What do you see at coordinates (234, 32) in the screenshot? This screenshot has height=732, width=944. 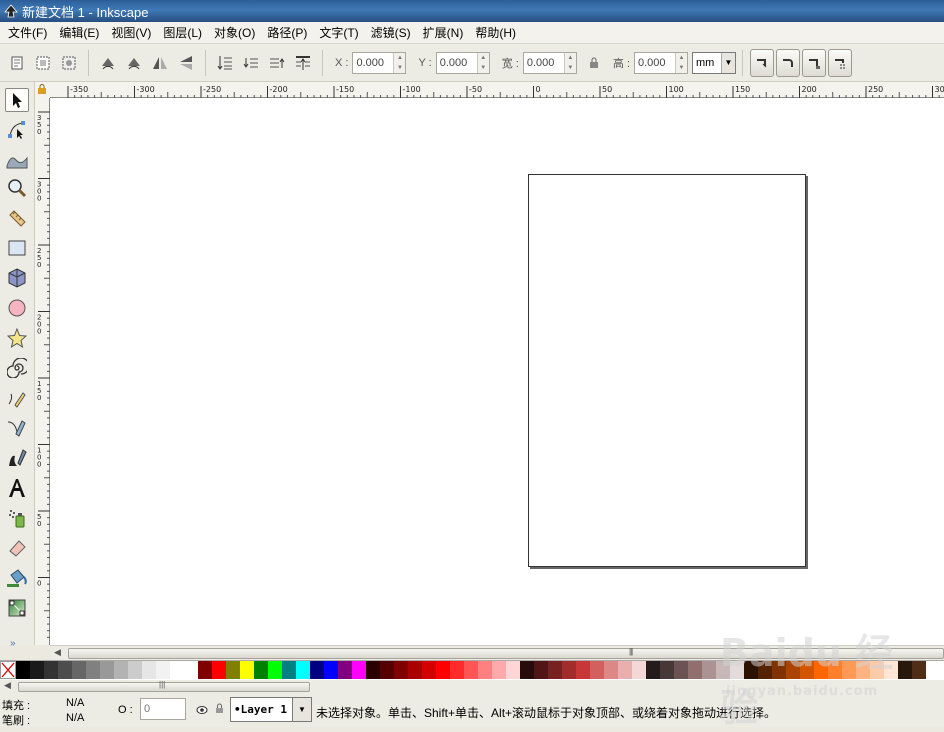 I see `menu-object: 对象(O)` at bounding box center [234, 32].